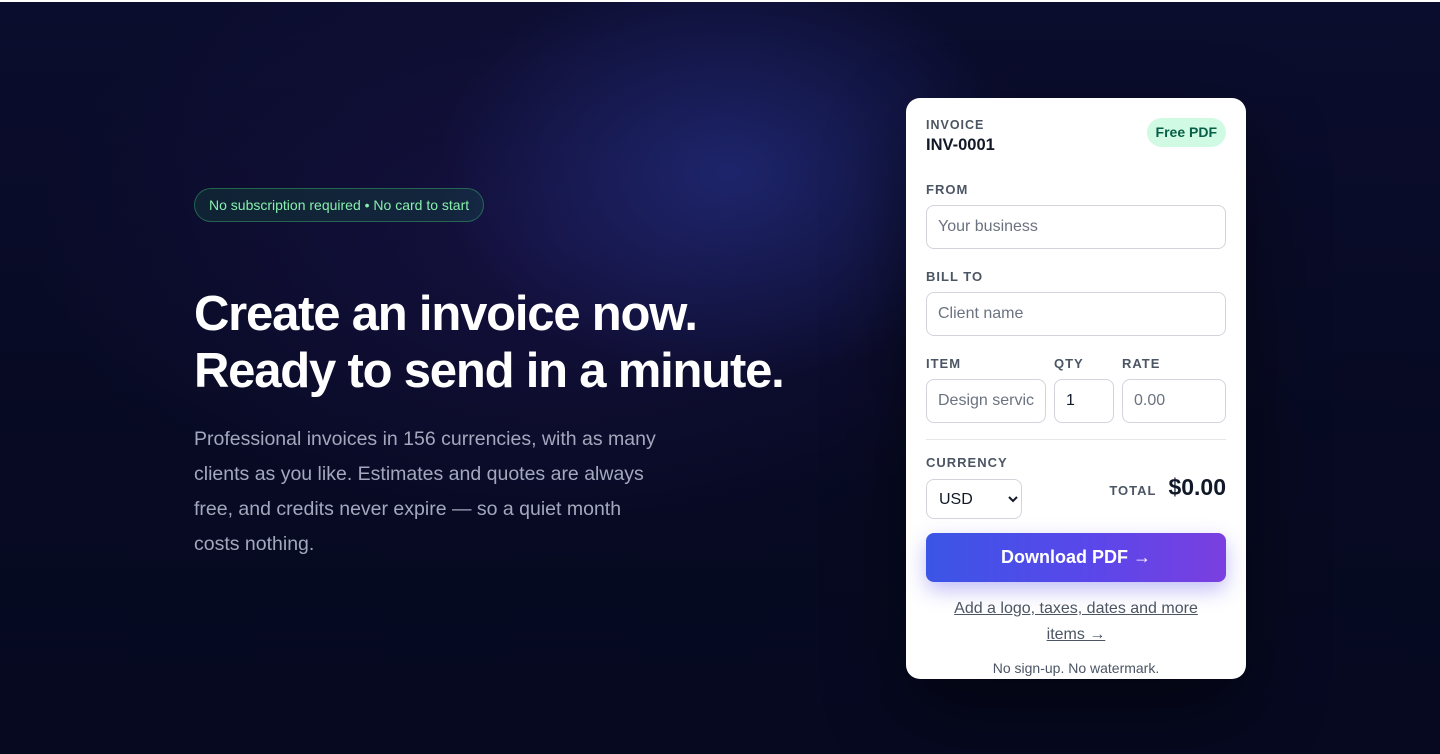 Image resolution: width=1440 pixels, height=754 pixels. I want to click on item-label: ITEM, so click(944, 363).